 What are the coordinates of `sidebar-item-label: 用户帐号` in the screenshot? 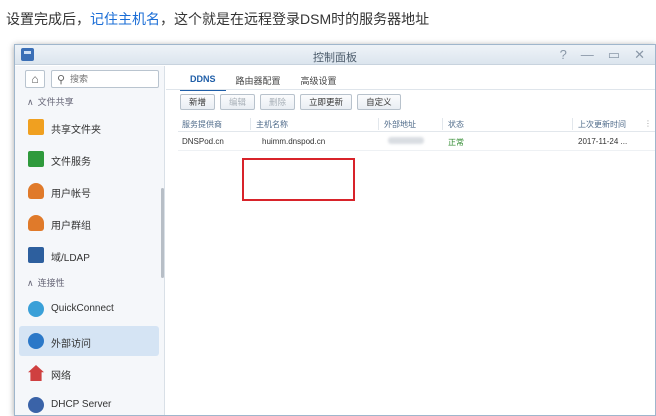 It's located at (71, 194).